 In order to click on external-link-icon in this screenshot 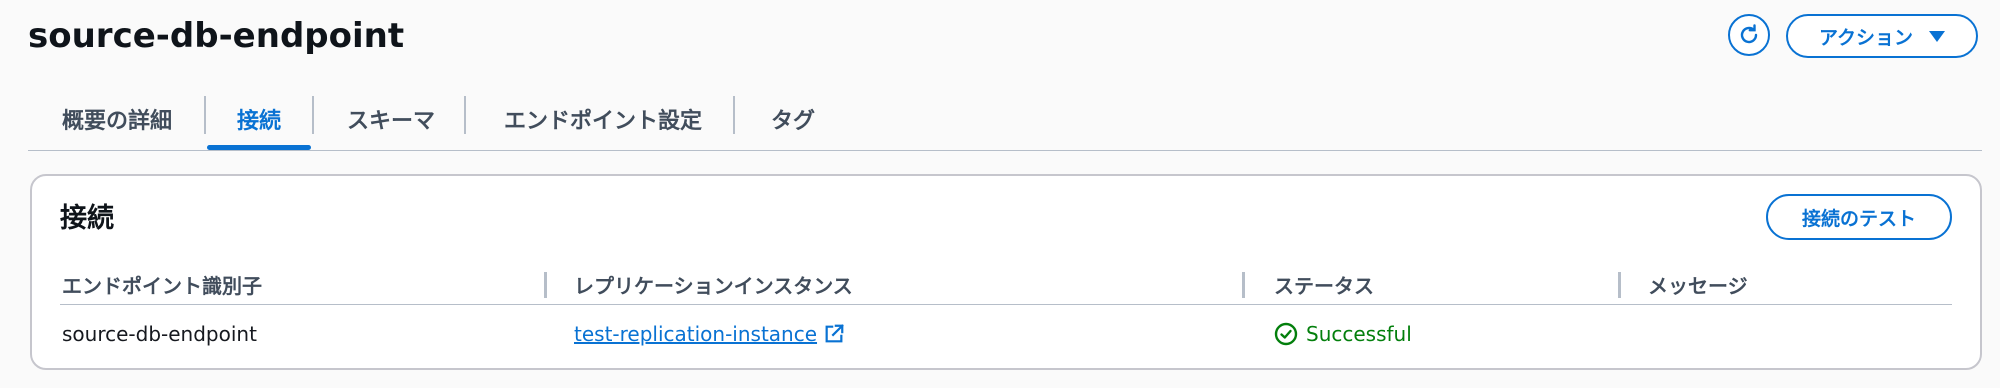, I will do `click(834, 334)`.